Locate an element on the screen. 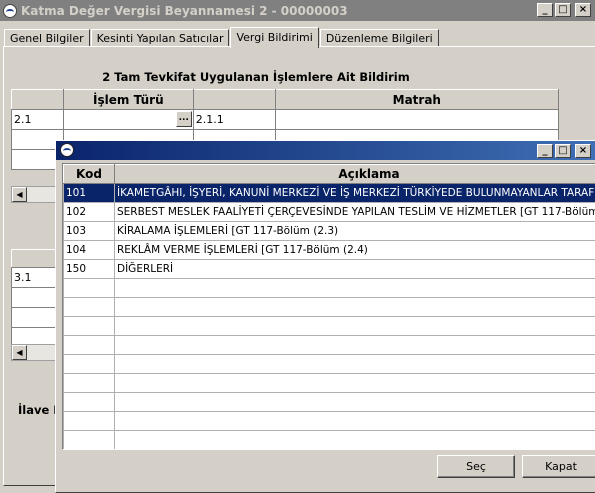 This screenshot has height=493, width=595. sec-button: Seç is located at coordinates (476, 466).